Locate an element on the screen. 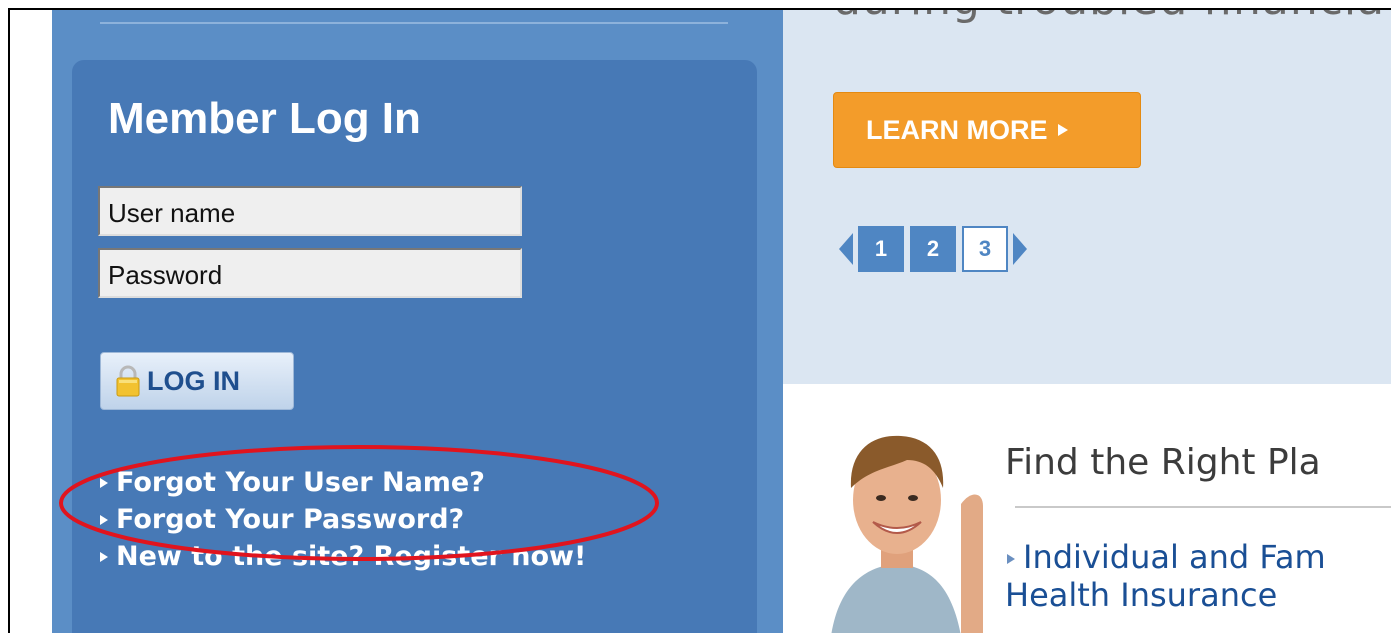  lock-icon is located at coordinates (128, 381).